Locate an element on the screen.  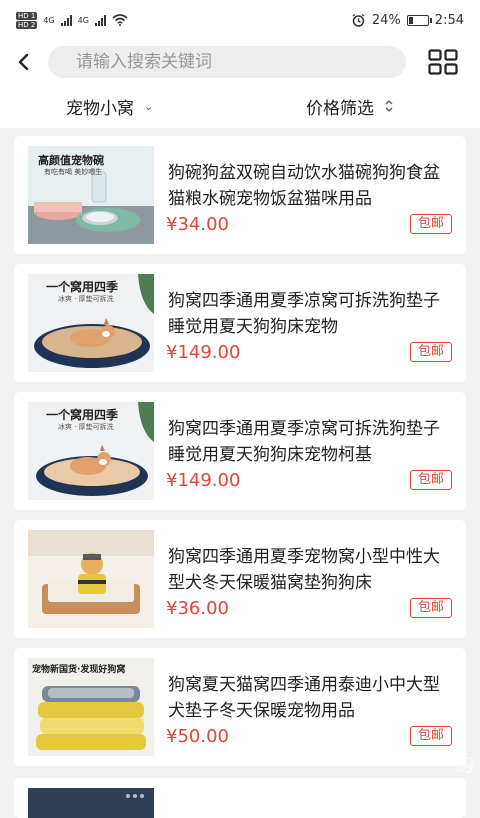
sim2-label: HD 2 is located at coordinates (27, 24).